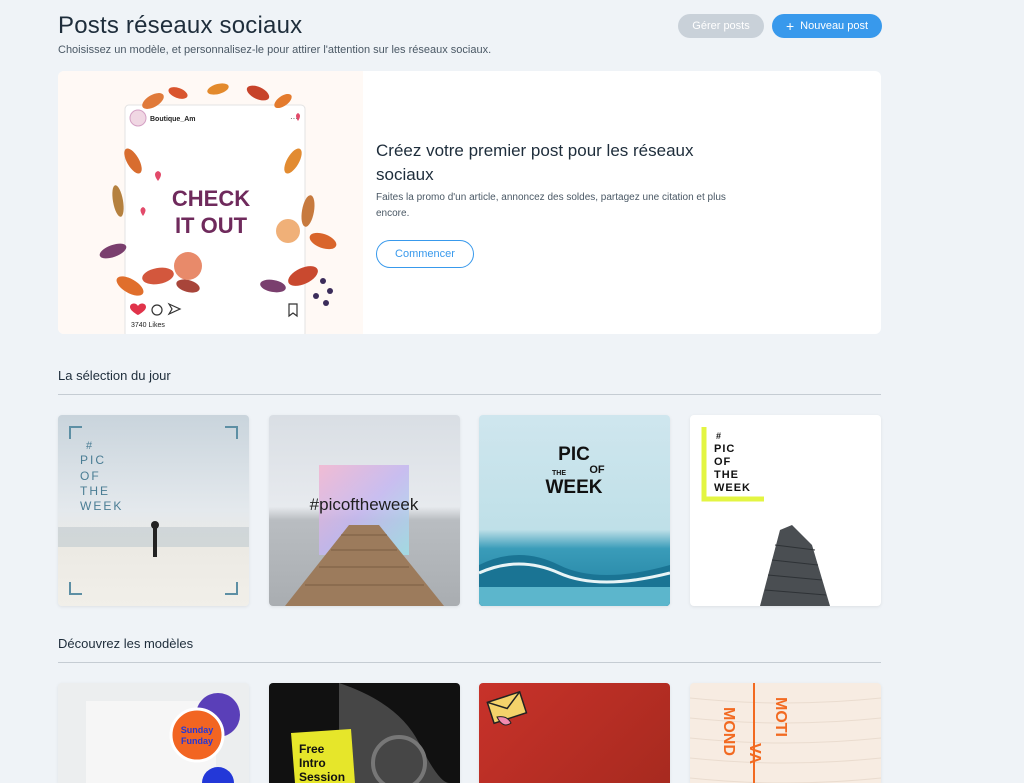  I want to click on card3-line1: PIC, so click(574, 454).